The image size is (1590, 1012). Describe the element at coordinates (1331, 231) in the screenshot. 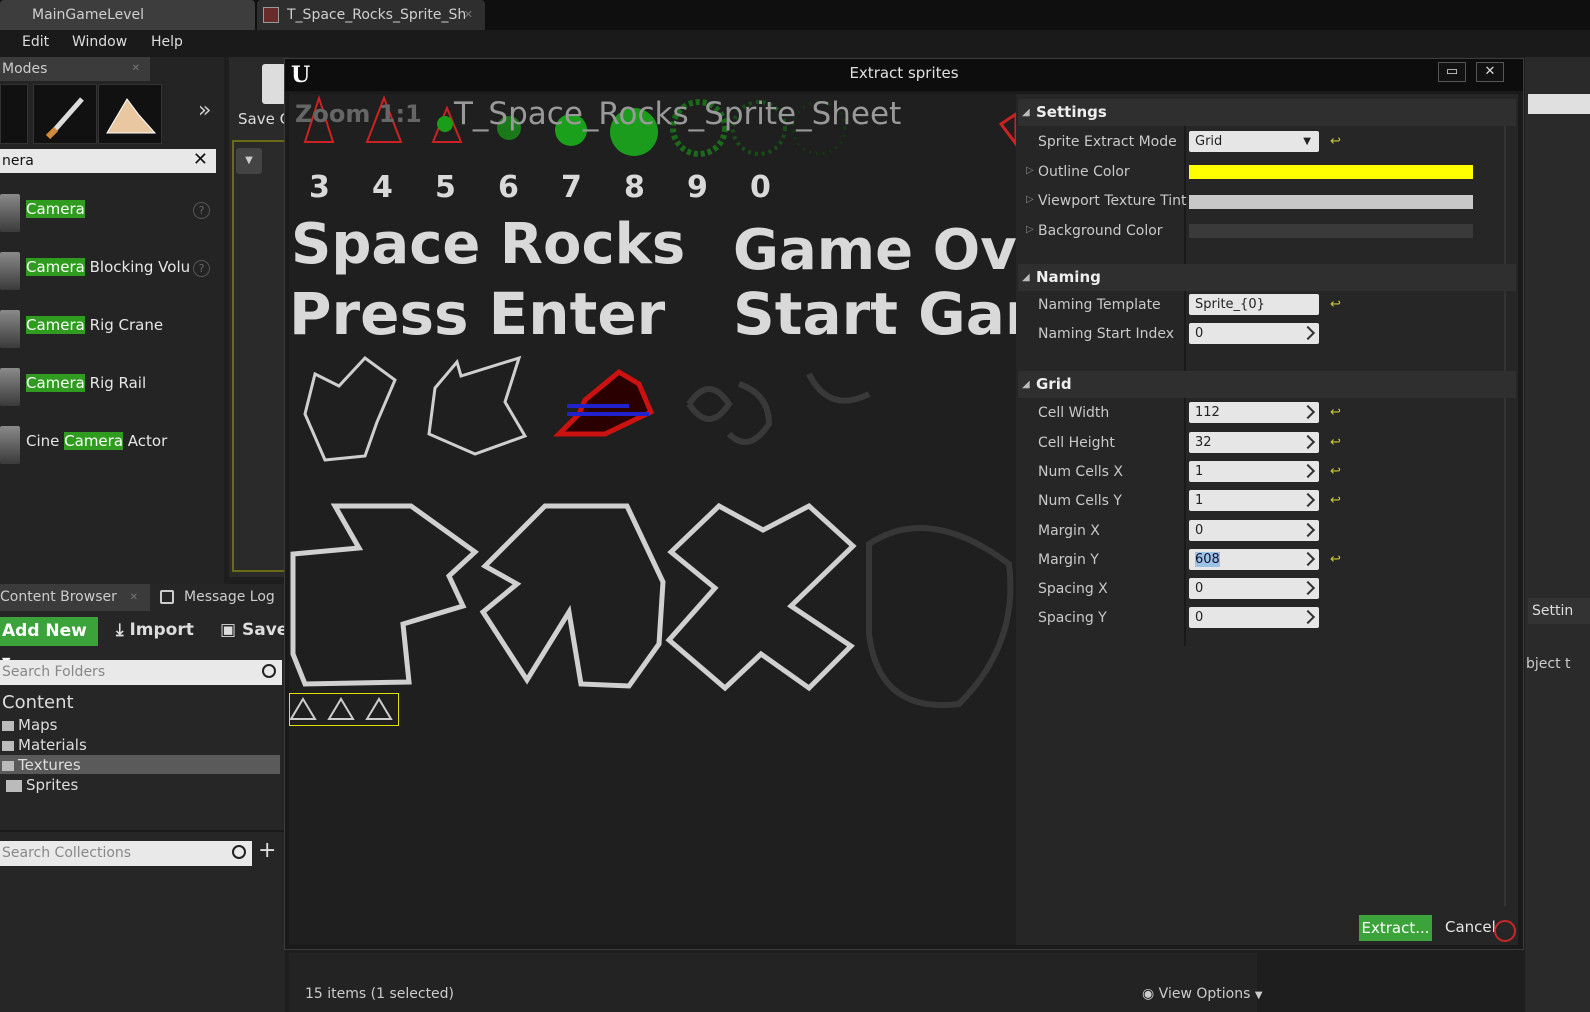

I see `background-color-swatch` at that location.